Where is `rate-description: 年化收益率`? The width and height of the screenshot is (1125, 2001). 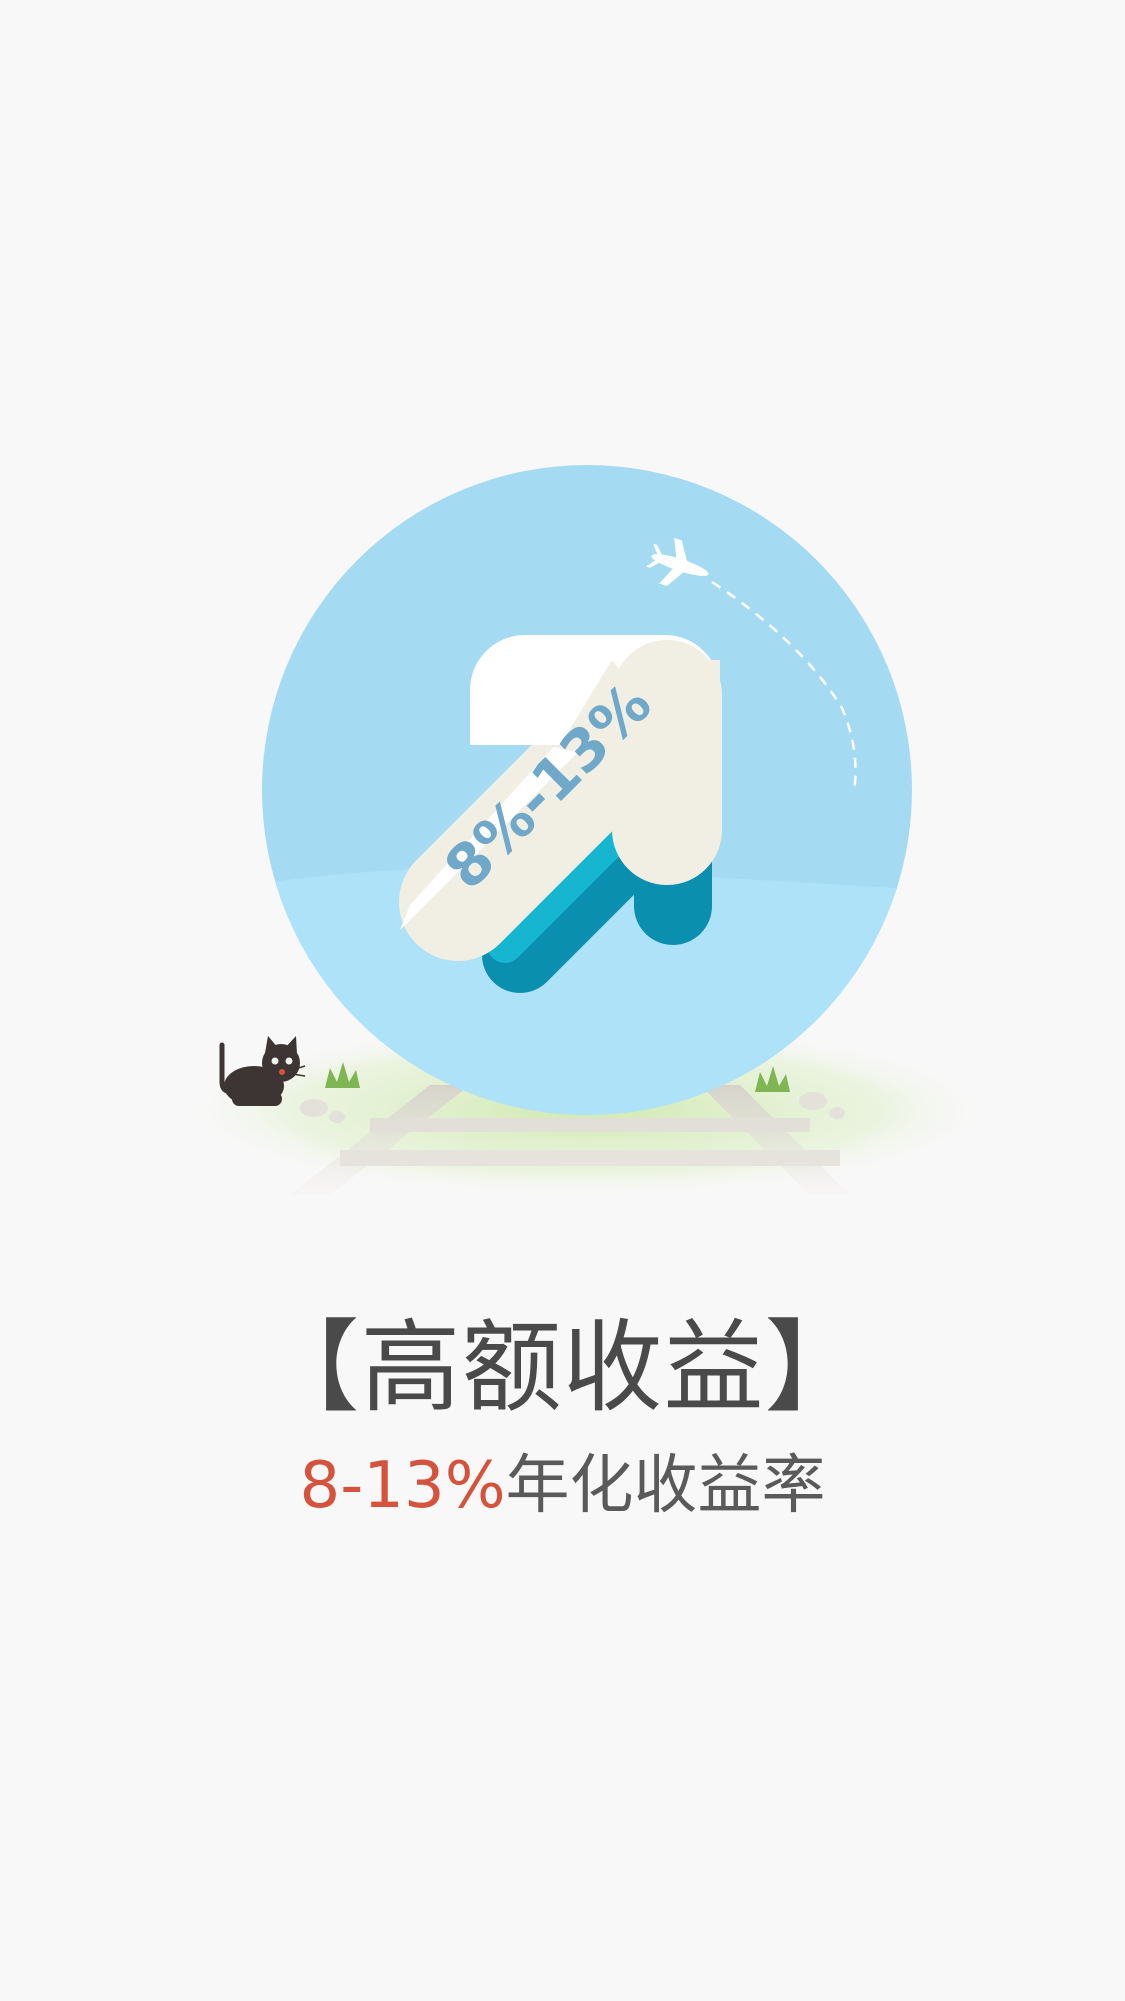 rate-description: 年化收益率 is located at coordinates (665, 1486).